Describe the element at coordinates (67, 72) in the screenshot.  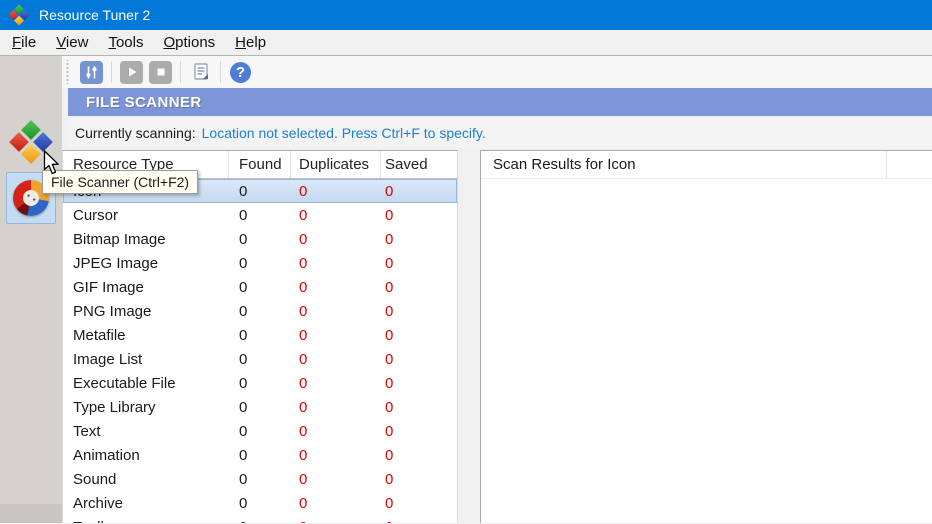
I see `toolbar-grip-handle` at that location.